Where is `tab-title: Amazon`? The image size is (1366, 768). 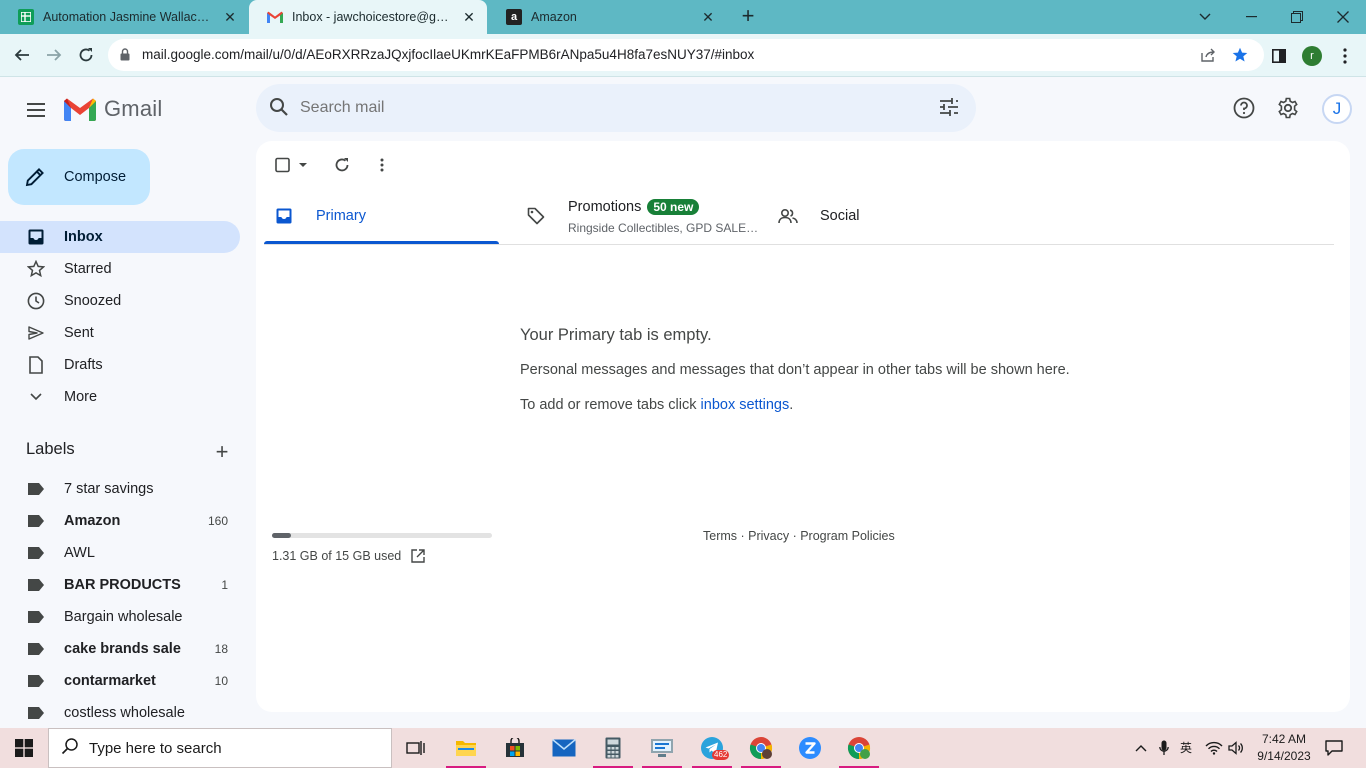
tab-title: Amazon is located at coordinates (554, 17).